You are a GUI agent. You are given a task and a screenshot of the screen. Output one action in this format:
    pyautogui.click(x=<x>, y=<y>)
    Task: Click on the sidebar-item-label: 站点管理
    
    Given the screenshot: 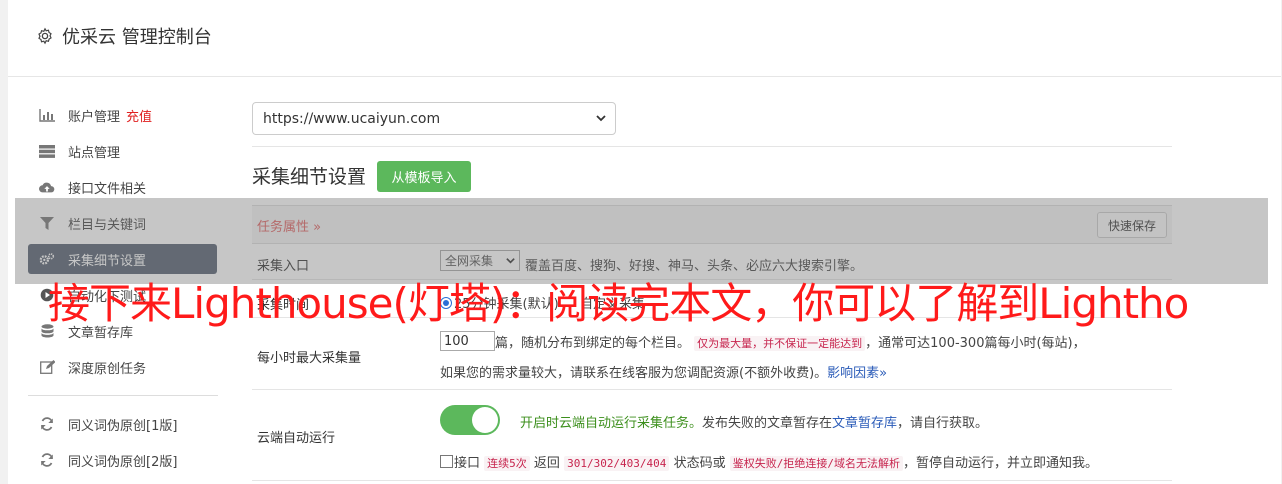 What is the action you would take?
    pyautogui.click(x=94, y=153)
    